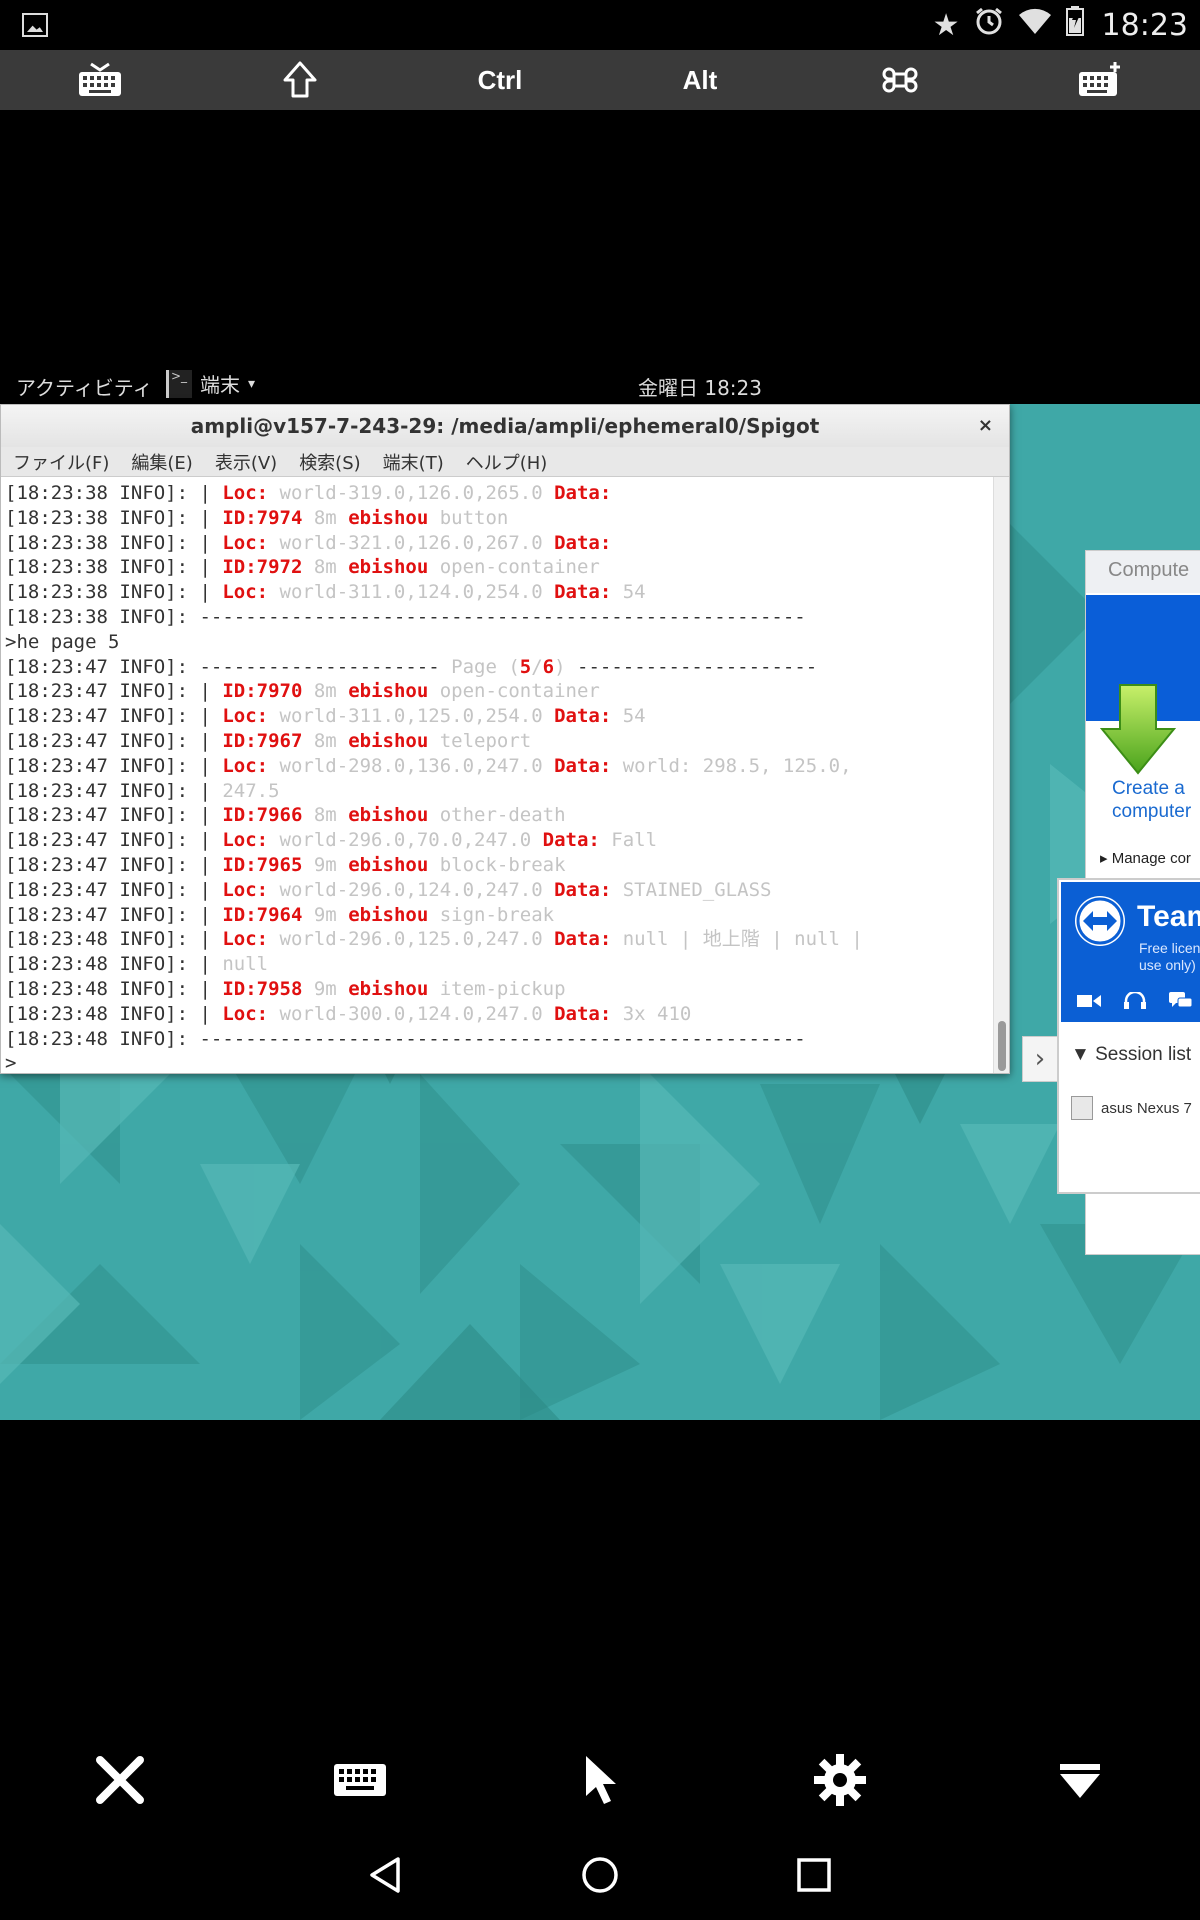 This screenshot has width=1200, height=1920. I want to click on status-bar: ★ 18:23, so click(600, 25).